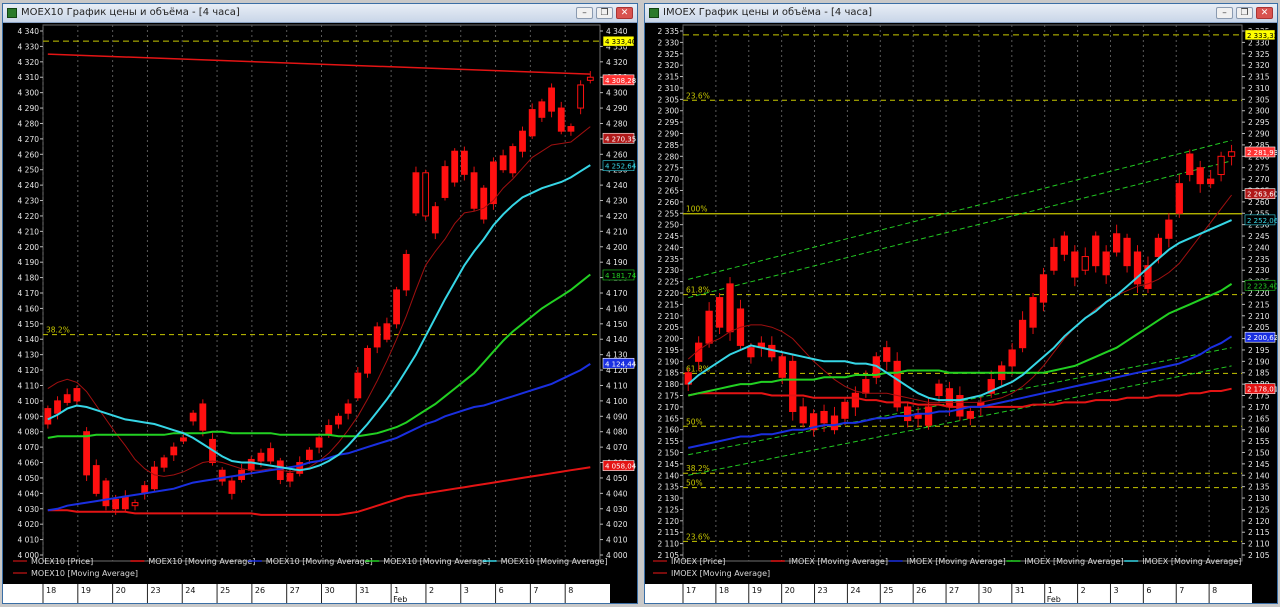 Image resolution: width=1280 pixels, height=607 pixels. I want to click on y-tick-label-left: 4 210, so click(29, 231).